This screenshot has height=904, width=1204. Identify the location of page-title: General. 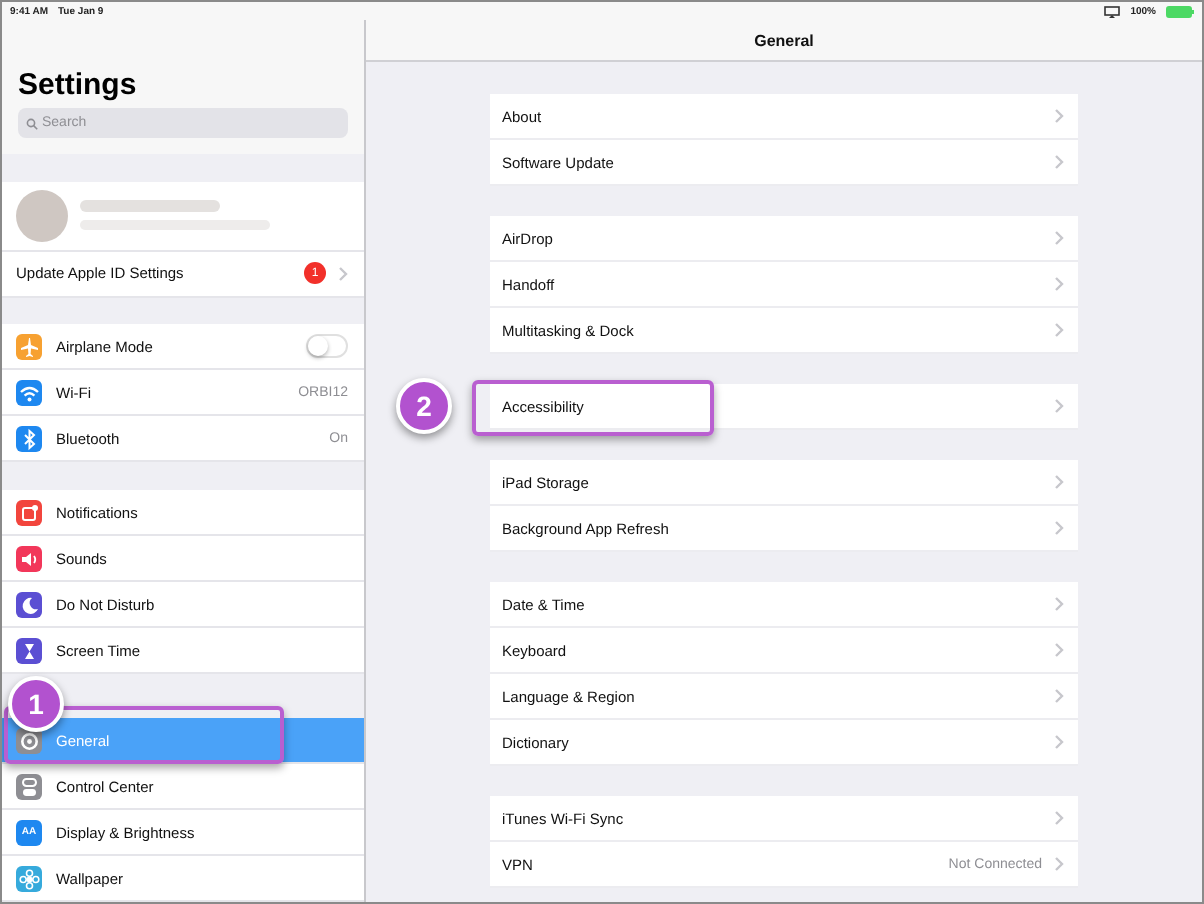
(784, 40).